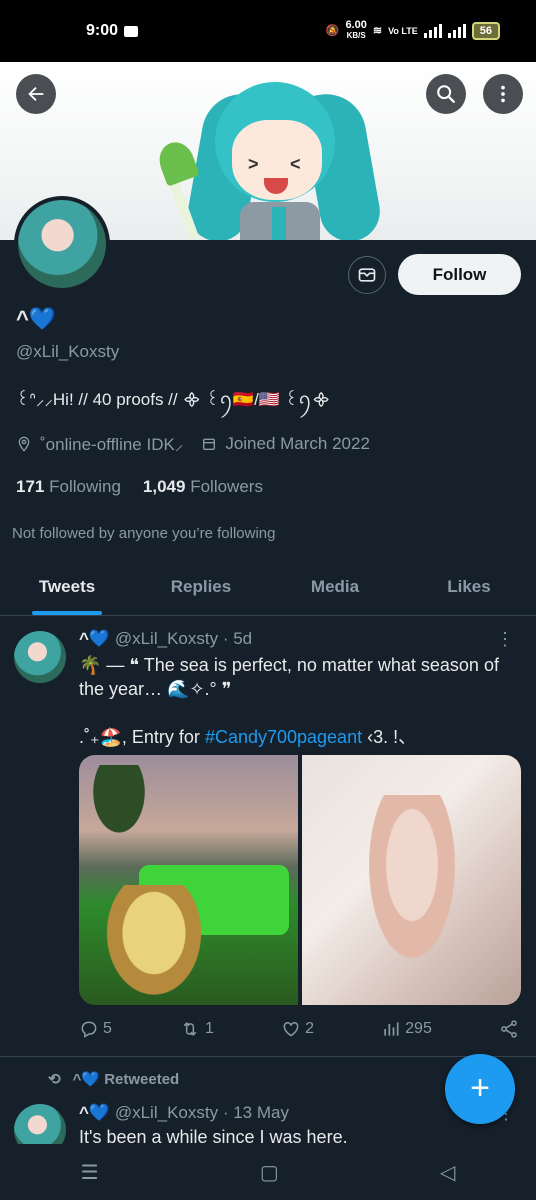 This screenshot has width=536, height=1200. I want to click on tab-tweets: Tweets, so click(67, 587).